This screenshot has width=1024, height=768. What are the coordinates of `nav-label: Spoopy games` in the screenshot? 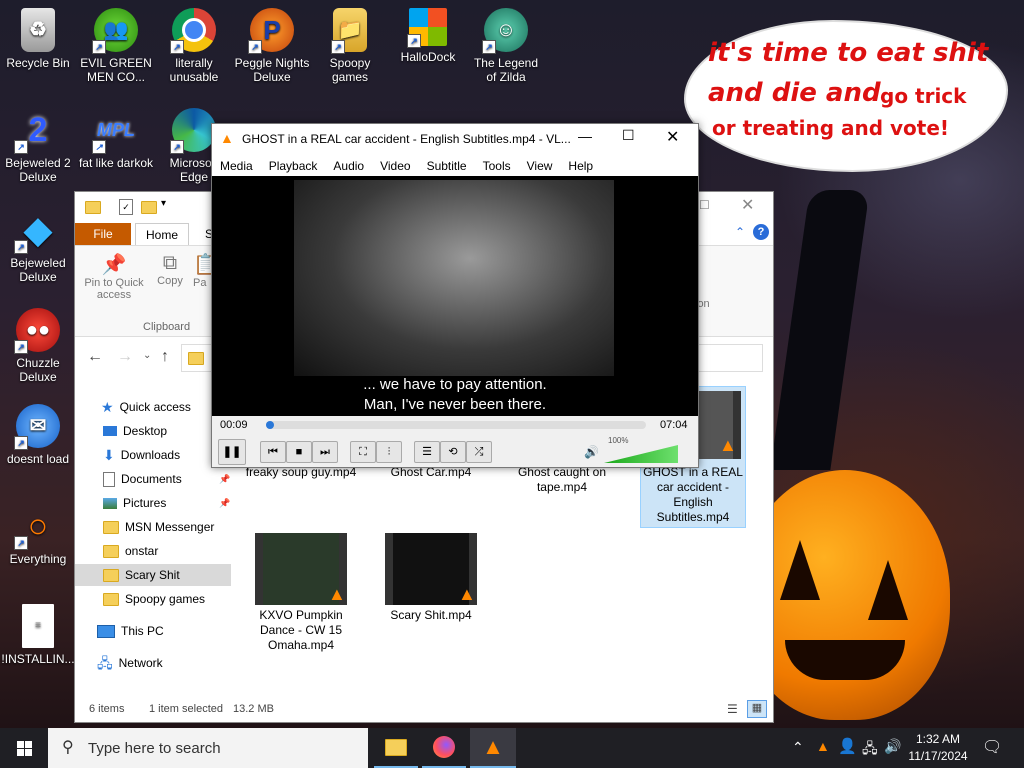 It's located at (165, 599).